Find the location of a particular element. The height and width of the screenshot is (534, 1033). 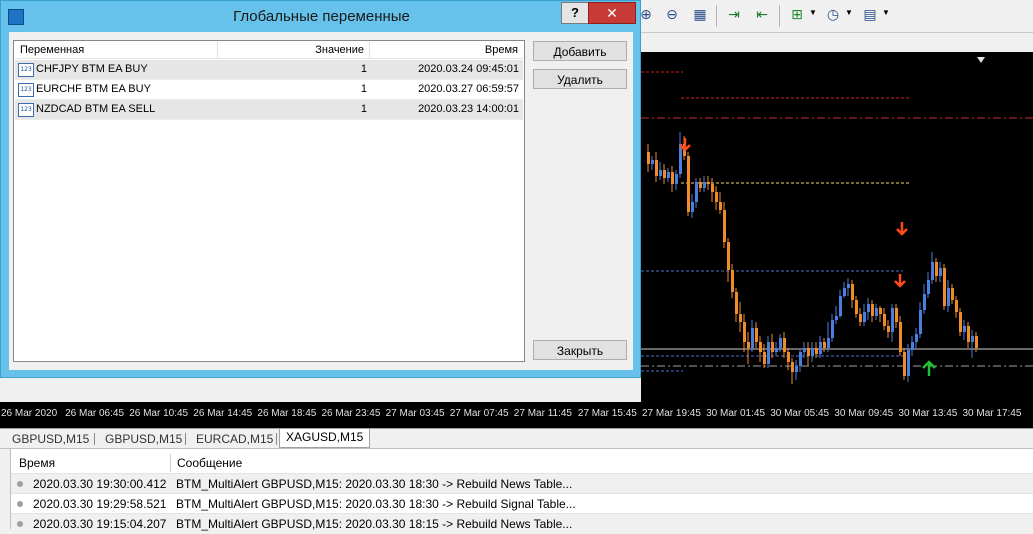

column-header-time: Время is located at coordinates (446, 50).